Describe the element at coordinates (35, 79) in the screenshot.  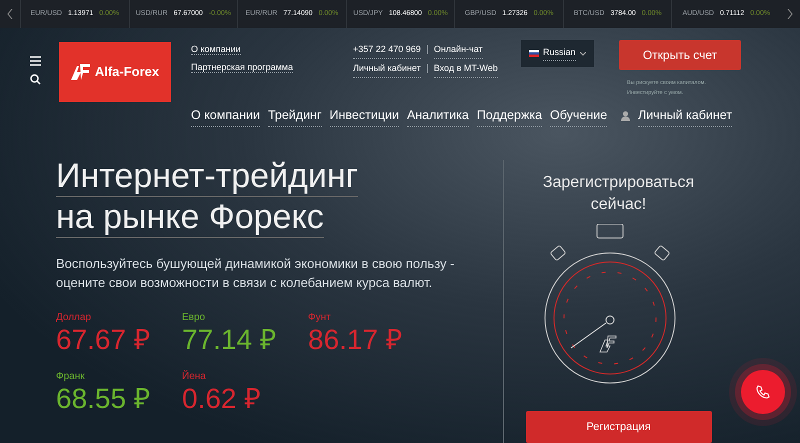
I see `search-icon` at that location.